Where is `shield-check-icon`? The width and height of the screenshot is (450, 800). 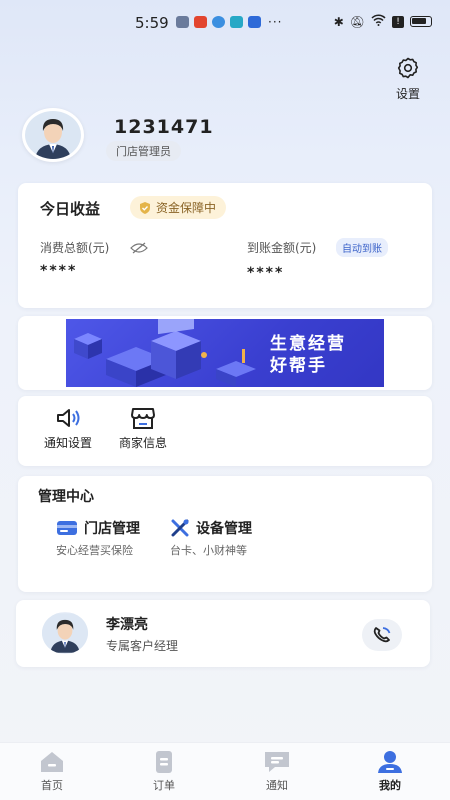 shield-check-icon is located at coordinates (145, 207).